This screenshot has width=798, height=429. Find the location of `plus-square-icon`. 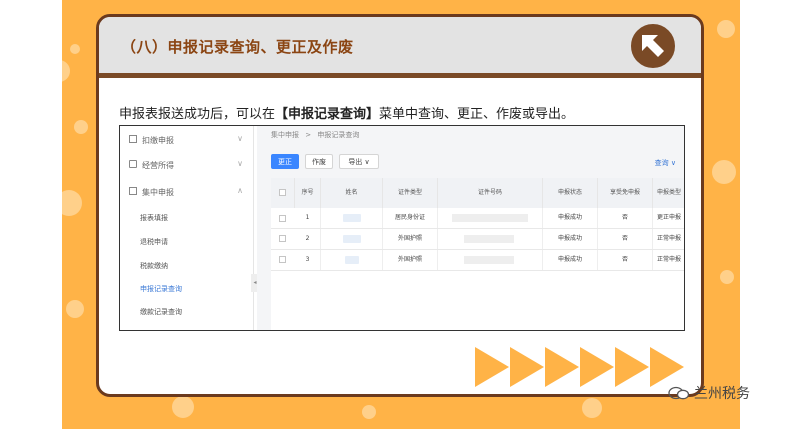

plus-square-icon is located at coordinates (133, 164).